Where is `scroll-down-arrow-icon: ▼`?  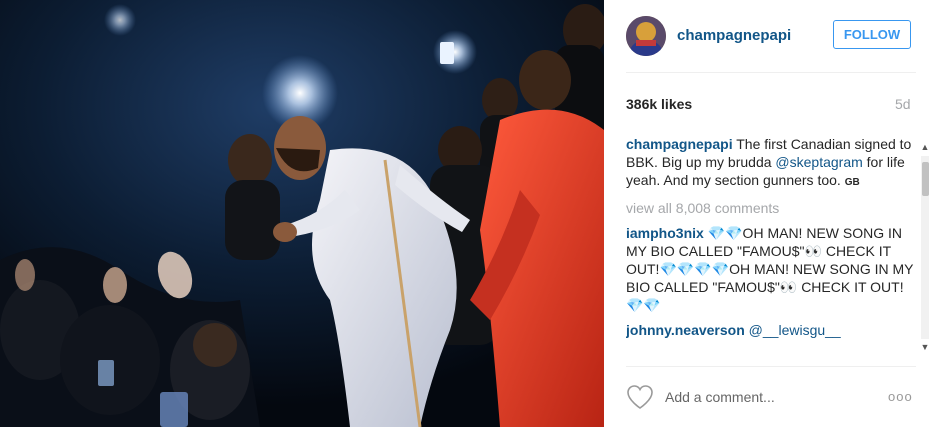
scroll-down-arrow-icon: ▼ is located at coordinates (925, 347).